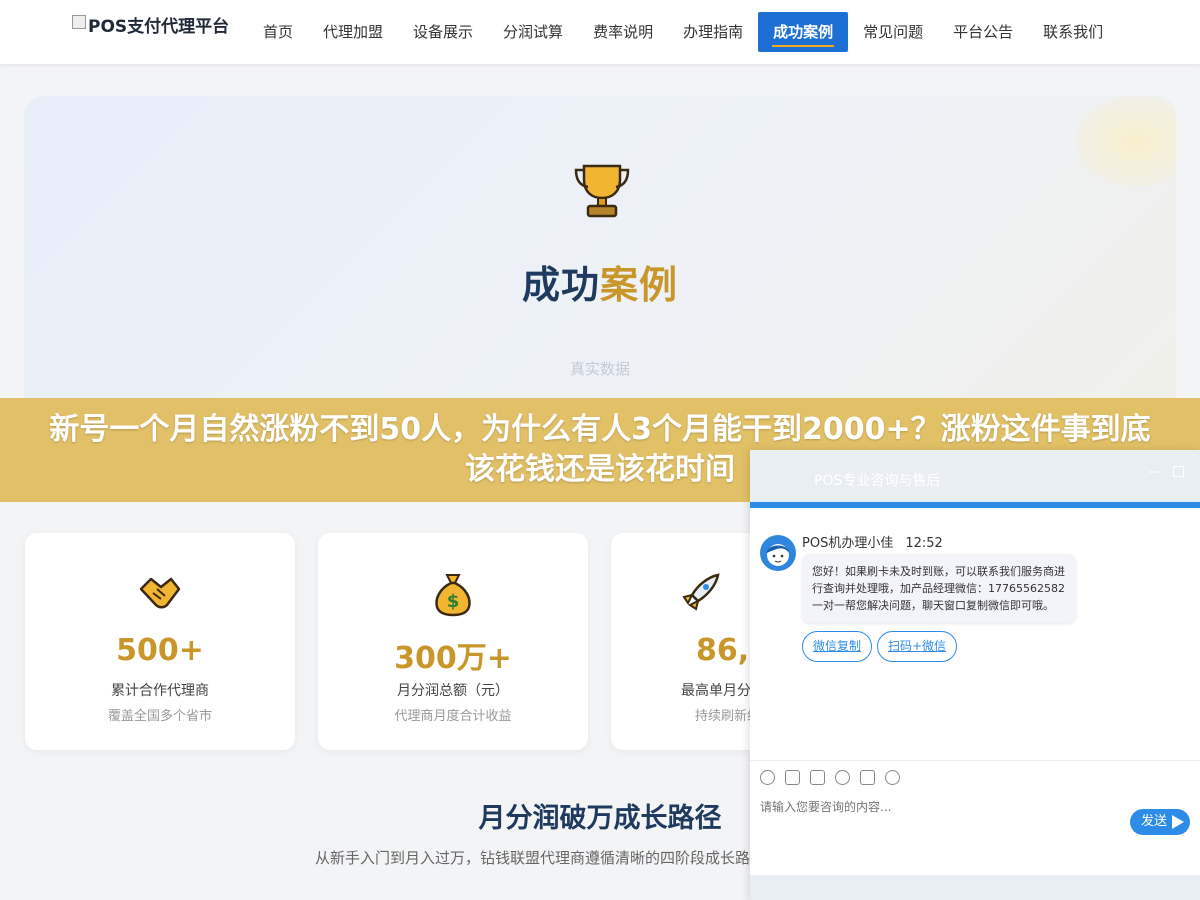 This screenshot has height=900, width=1200. I want to click on site-logo: POS支付代理平台, so click(150, 24).